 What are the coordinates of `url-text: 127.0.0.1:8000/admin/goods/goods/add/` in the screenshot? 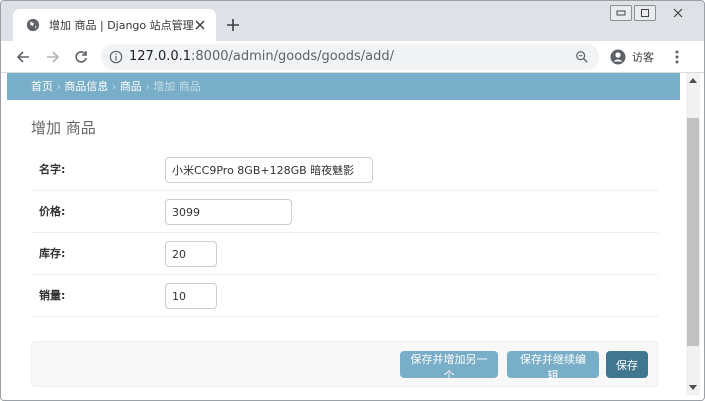 It's located at (261, 57).